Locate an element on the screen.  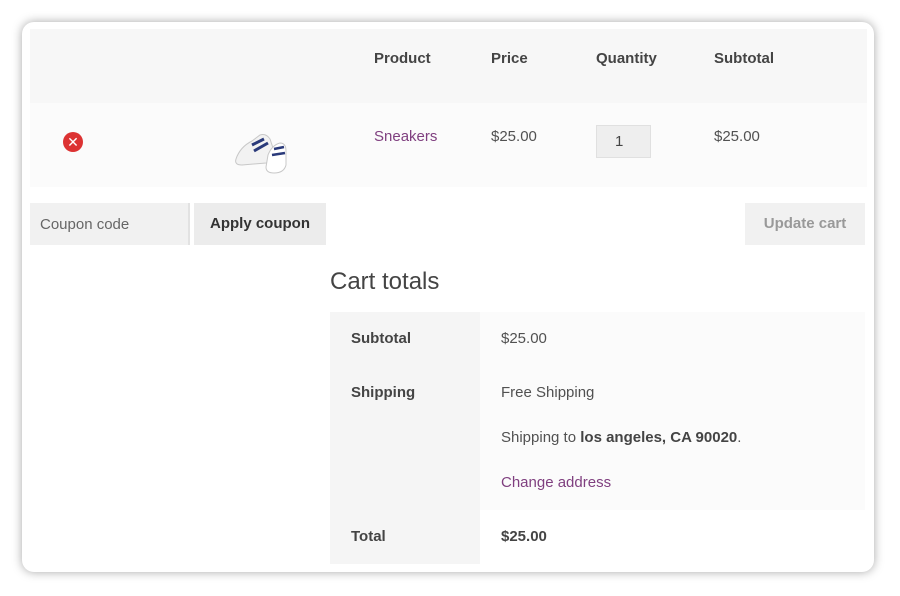
shipping-destination: Shipping to los angeles, CA 90020. is located at coordinates (621, 437).